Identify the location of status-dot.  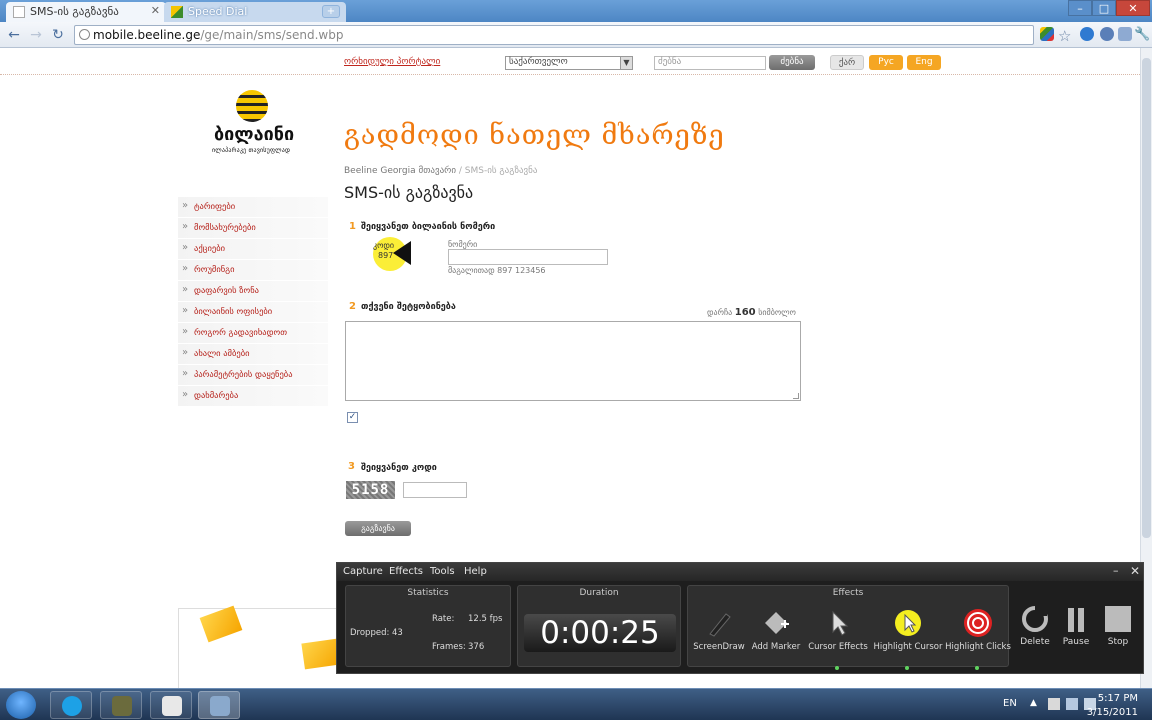
(907, 668).